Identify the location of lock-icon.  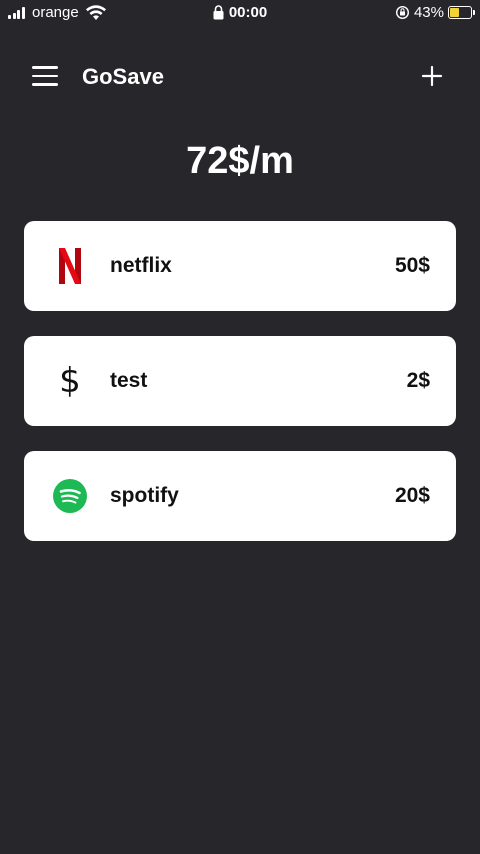
(218, 12).